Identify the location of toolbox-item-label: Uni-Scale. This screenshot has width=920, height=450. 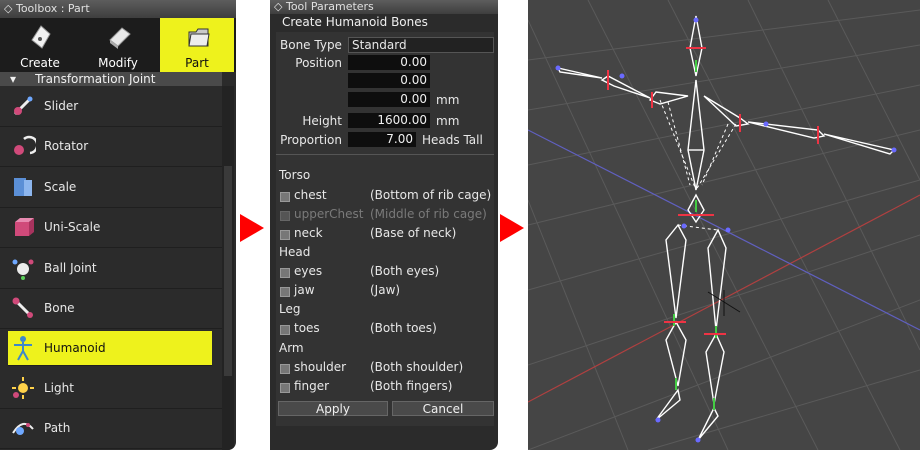
(72, 227).